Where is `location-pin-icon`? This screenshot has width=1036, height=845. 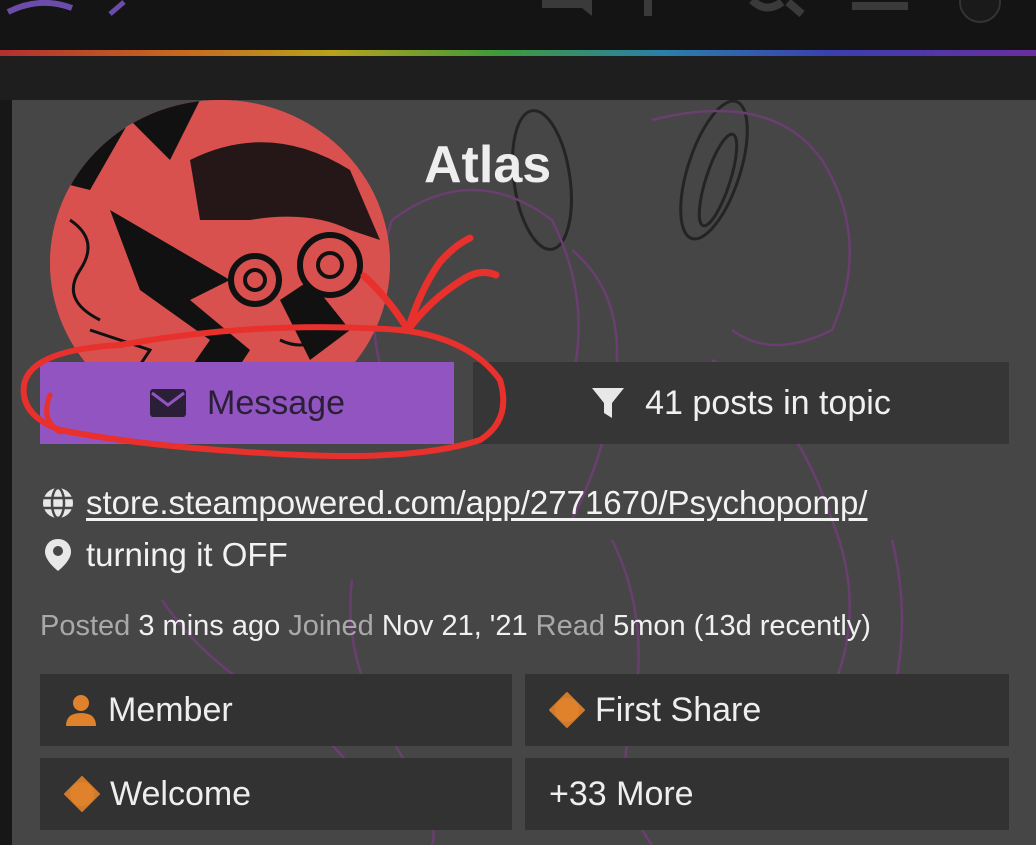
location-pin-icon is located at coordinates (58, 555).